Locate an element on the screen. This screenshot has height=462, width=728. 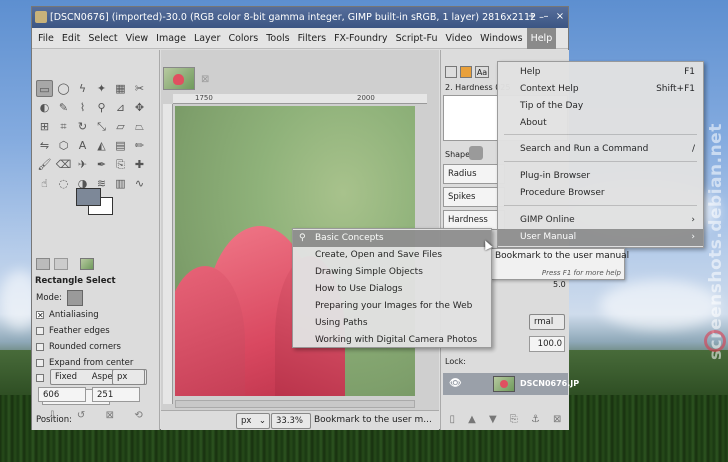
expand-option: Expand from center is located at coordinates (84, 363).